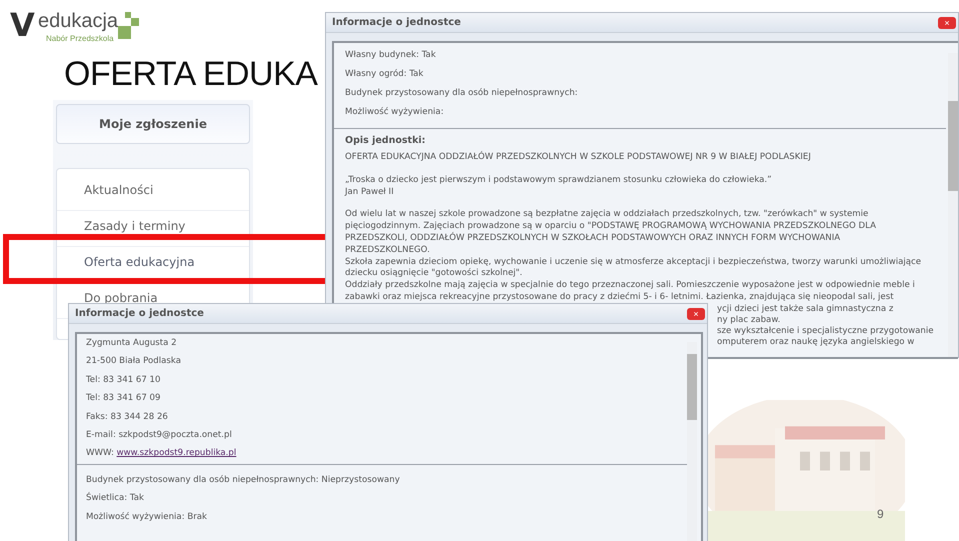 This screenshot has height=541, width=959. Describe the element at coordinates (191, 74) in the screenshot. I see `slide-title: OFERTA EDUKA` at that location.